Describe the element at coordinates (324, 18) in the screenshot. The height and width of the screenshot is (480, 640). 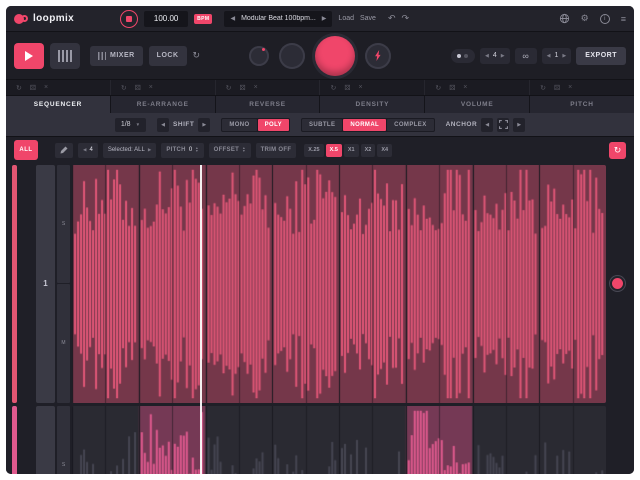
I see `preset-next-button: ▶` at that location.